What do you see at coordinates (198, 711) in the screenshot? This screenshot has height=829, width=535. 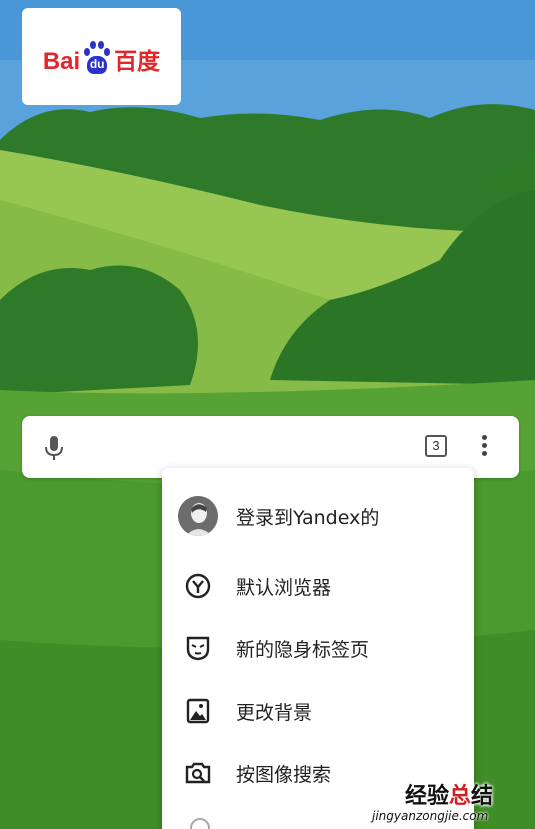 I see `image-icon` at bounding box center [198, 711].